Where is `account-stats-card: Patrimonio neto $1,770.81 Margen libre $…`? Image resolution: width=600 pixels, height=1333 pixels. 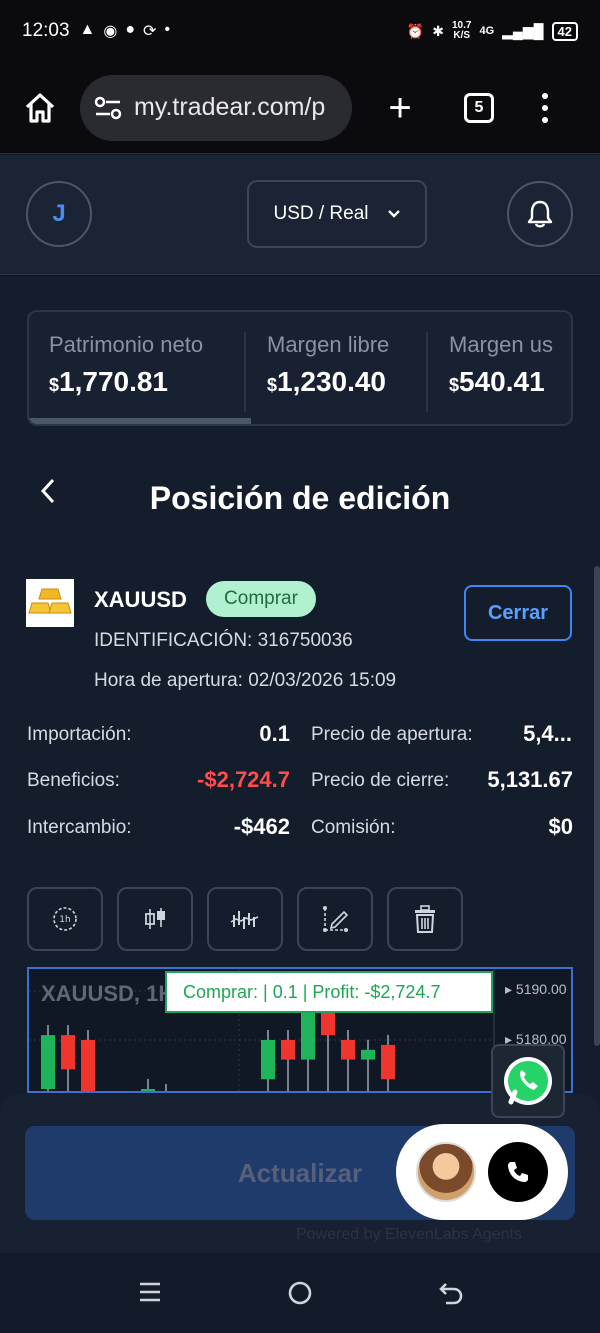 account-stats-card: Patrimonio neto $1,770.81 Margen libre $… is located at coordinates (300, 368).